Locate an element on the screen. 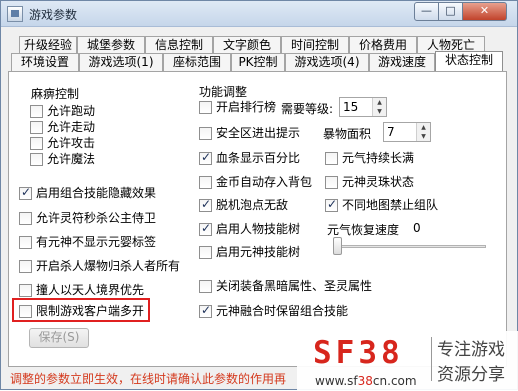  char-skill-tree-checkbox: 启用人物技能树 is located at coordinates (249, 229).